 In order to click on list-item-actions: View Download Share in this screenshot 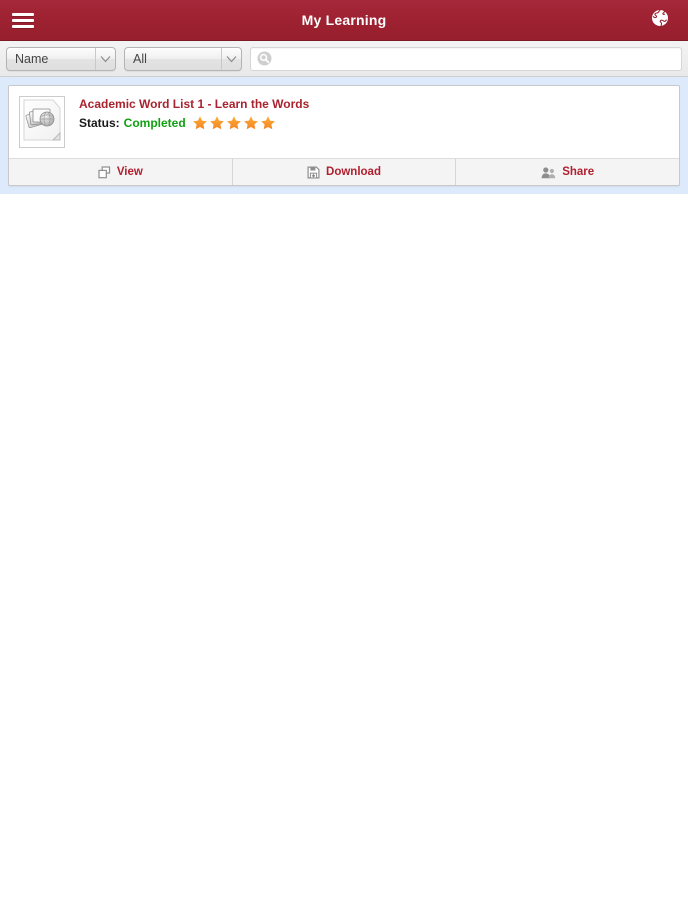, I will do `click(344, 171)`.